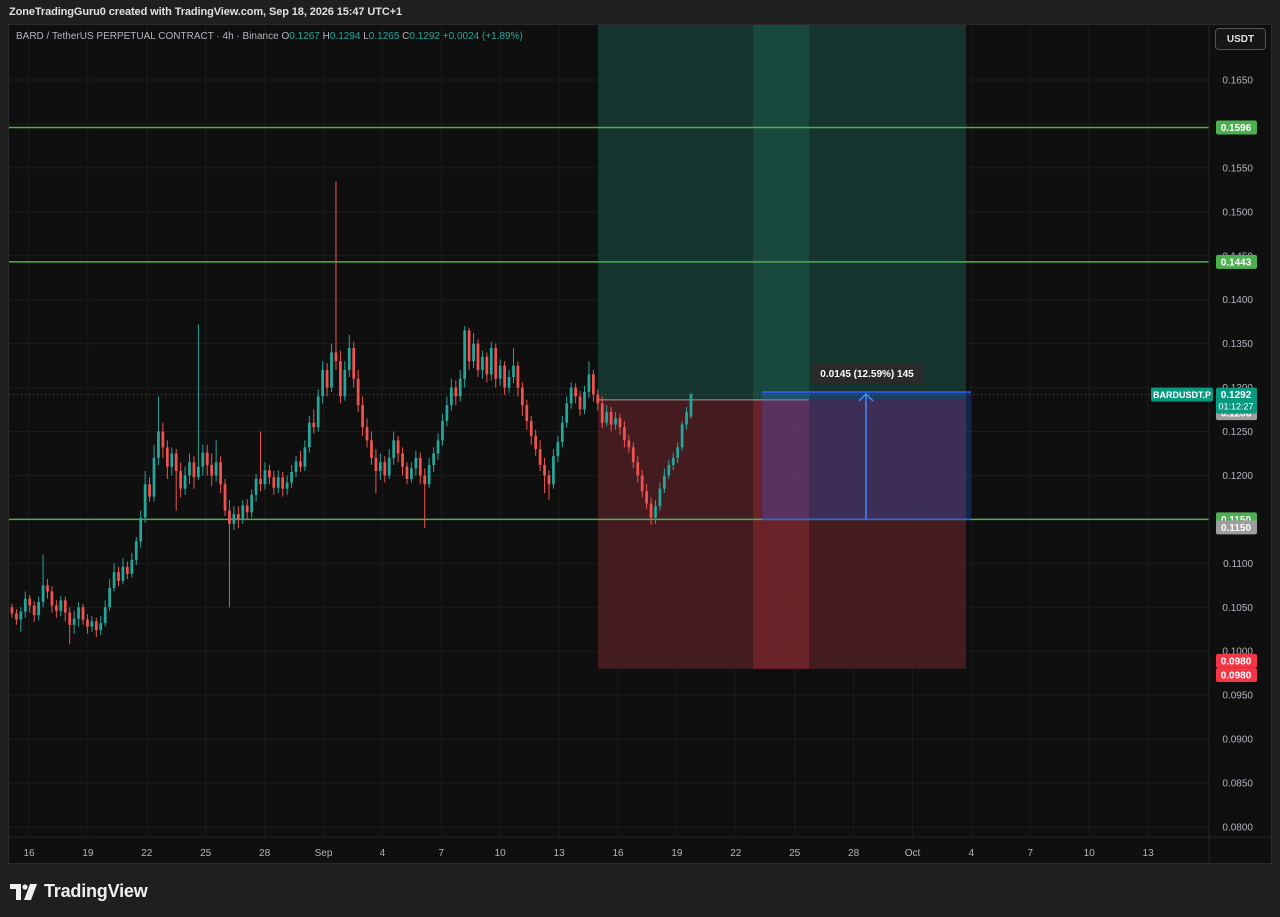 This screenshot has width=1280, height=917. What do you see at coordinates (1240, 39) in the screenshot?
I see `currency-button: USDT` at bounding box center [1240, 39].